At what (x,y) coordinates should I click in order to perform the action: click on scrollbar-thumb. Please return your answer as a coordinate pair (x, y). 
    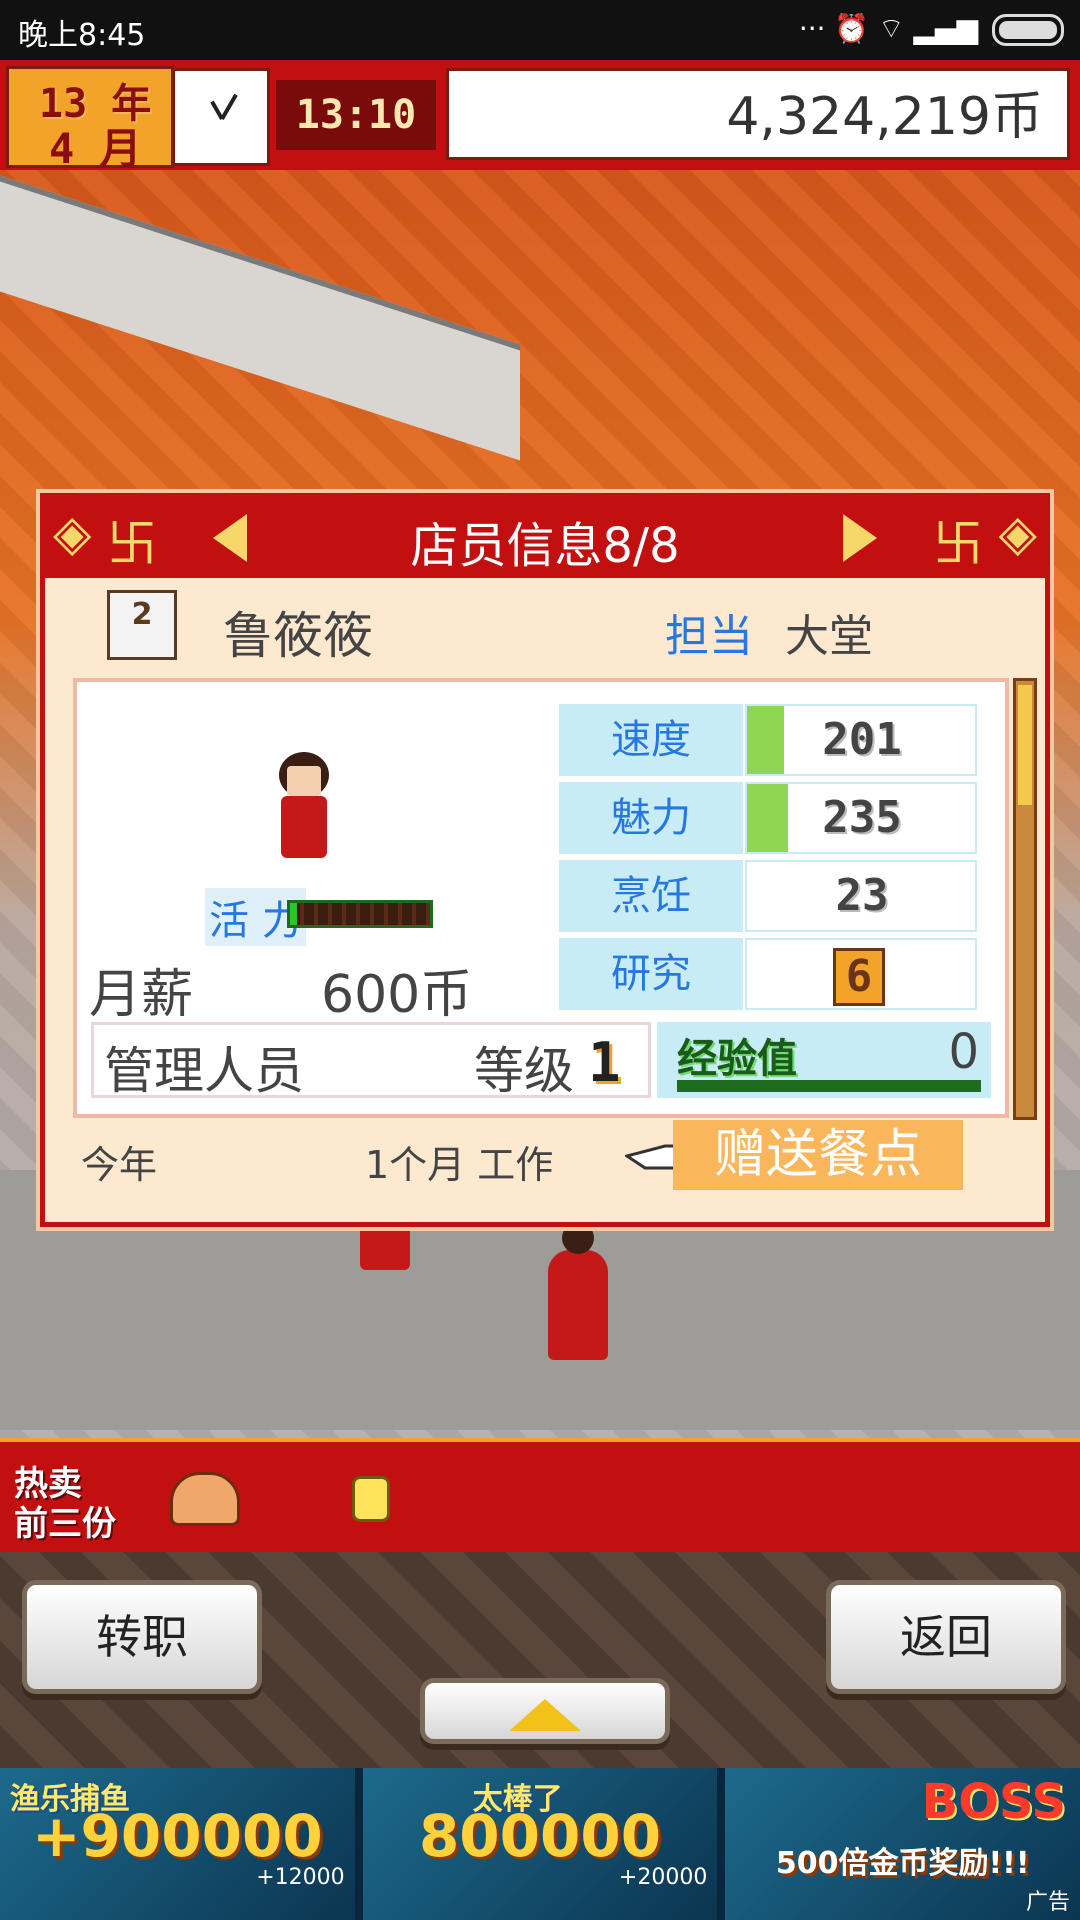
    Looking at the image, I should click on (1025, 745).